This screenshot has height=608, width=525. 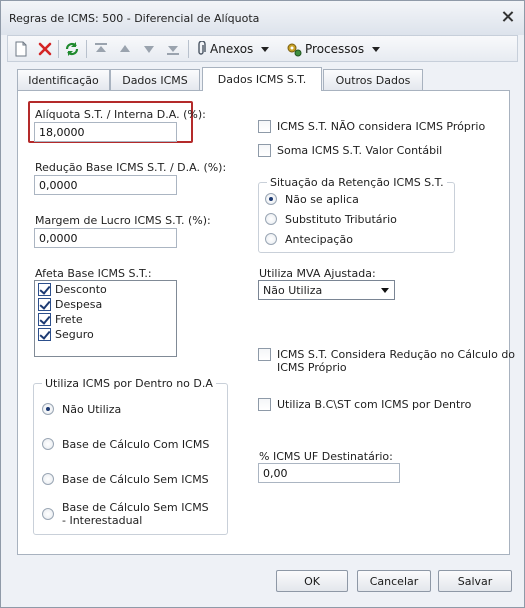 I want to click on uf-destinatario-label: % ICMS UF Destinatário:, so click(x=326, y=456).